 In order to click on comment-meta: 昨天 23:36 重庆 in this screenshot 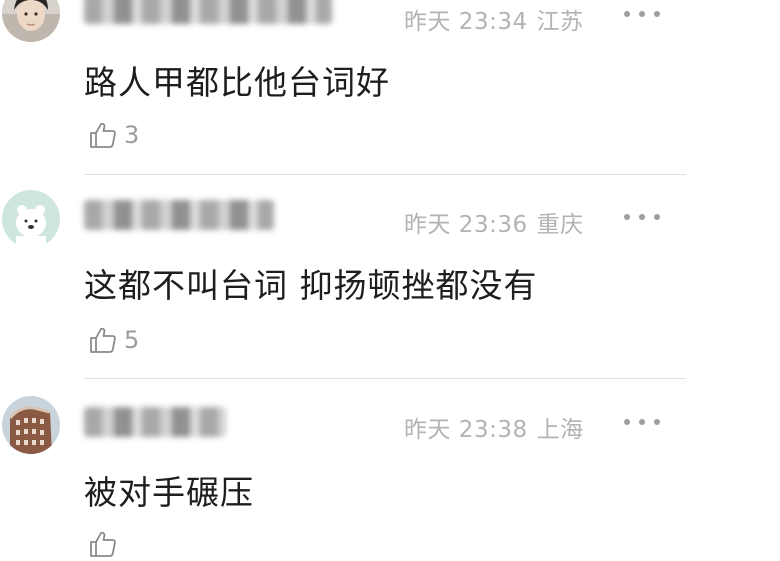, I will do `click(494, 222)`.